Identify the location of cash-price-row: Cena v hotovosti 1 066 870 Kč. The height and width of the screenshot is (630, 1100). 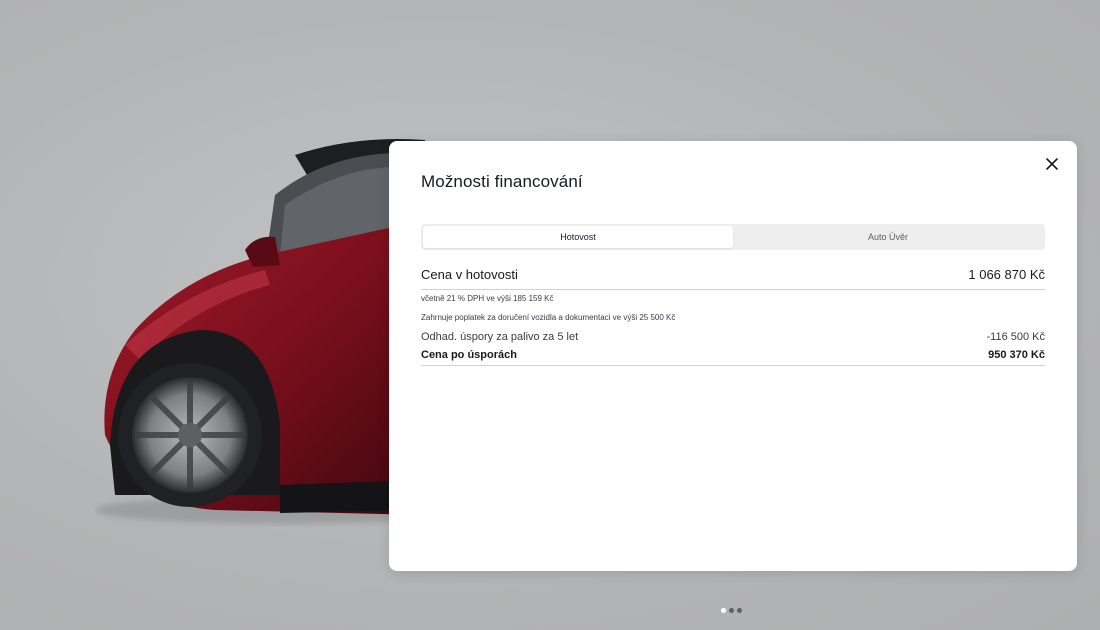
(733, 274).